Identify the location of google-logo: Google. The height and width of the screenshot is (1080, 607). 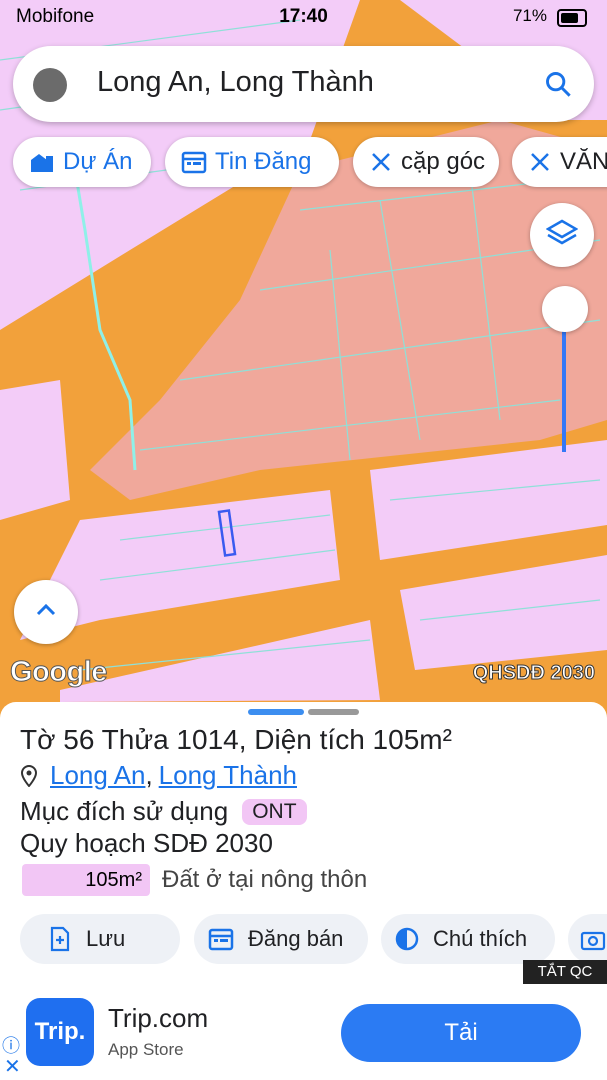
(59, 672).